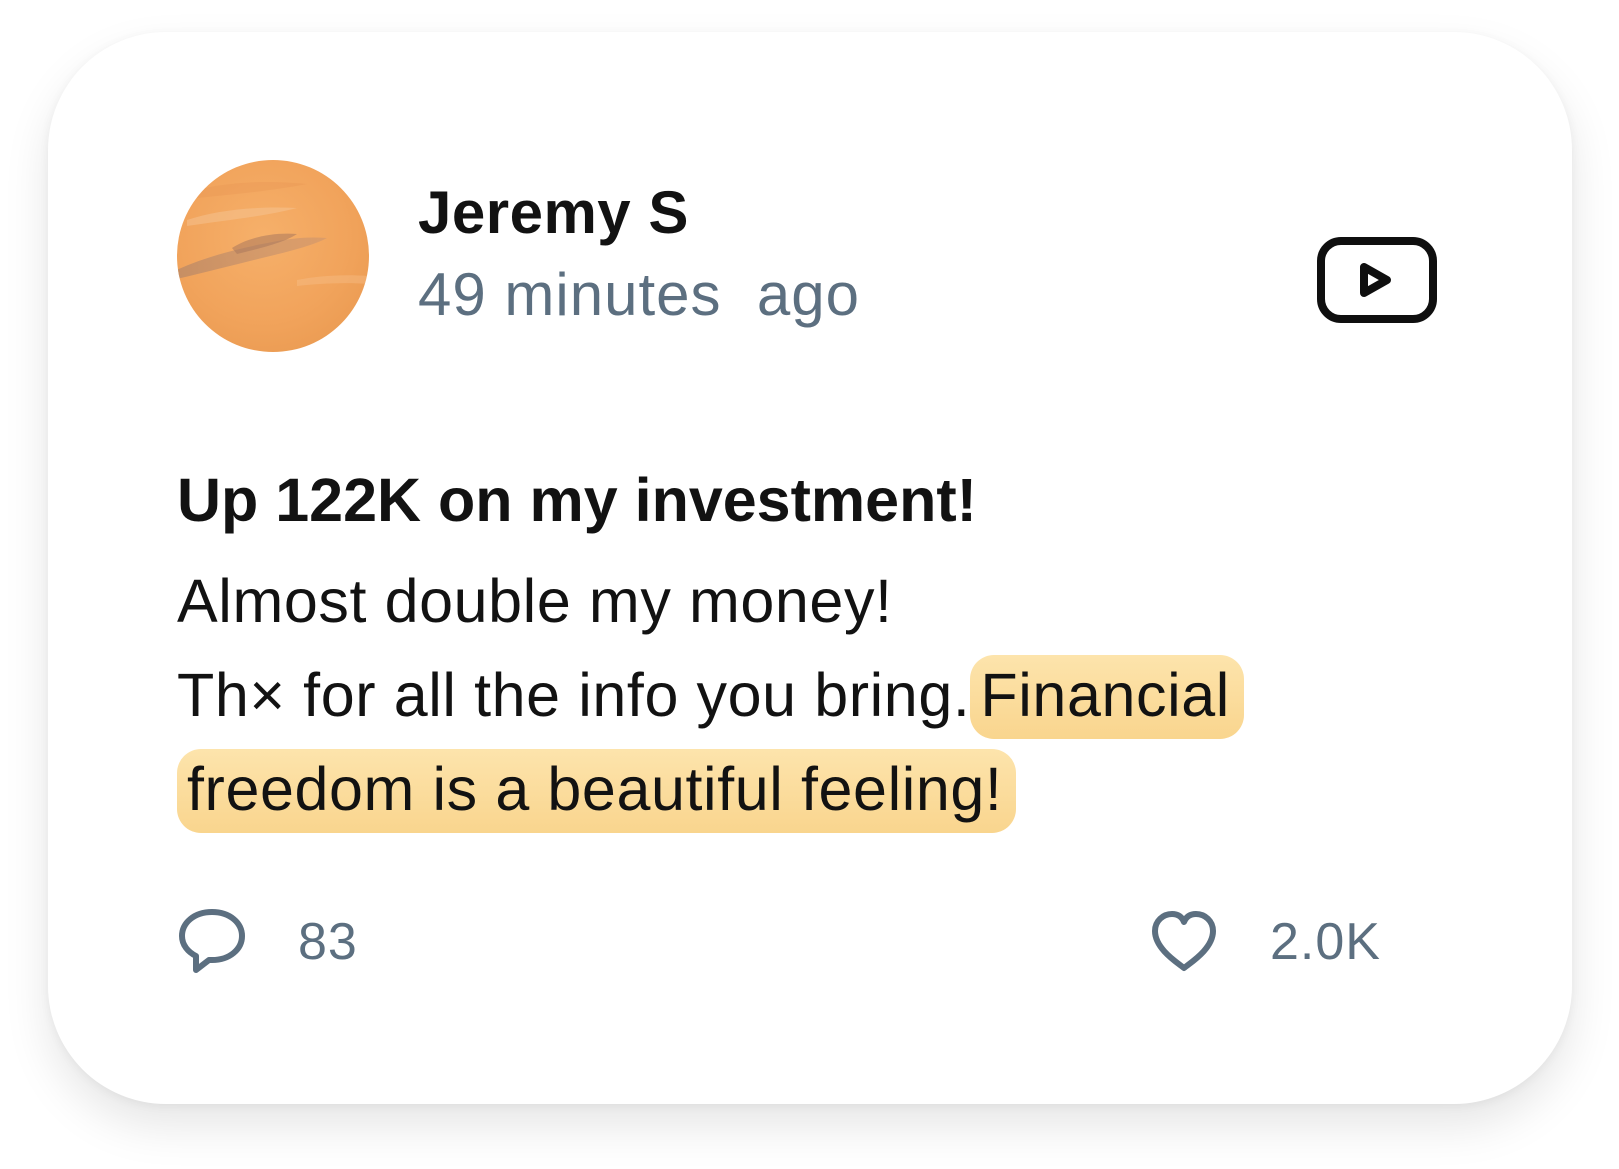  Describe the element at coordinates (577, 500) in the screenshot. I see `post-title: Up 122K on my investment!` at that location.